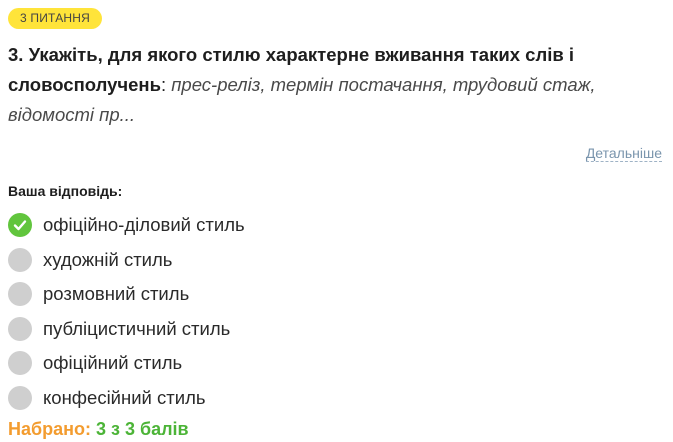 This screenshot has height=442, width=673. Describe the element at coordinates (623, 153) in the screenshot. I see `details-link: Детальніше` at that location.